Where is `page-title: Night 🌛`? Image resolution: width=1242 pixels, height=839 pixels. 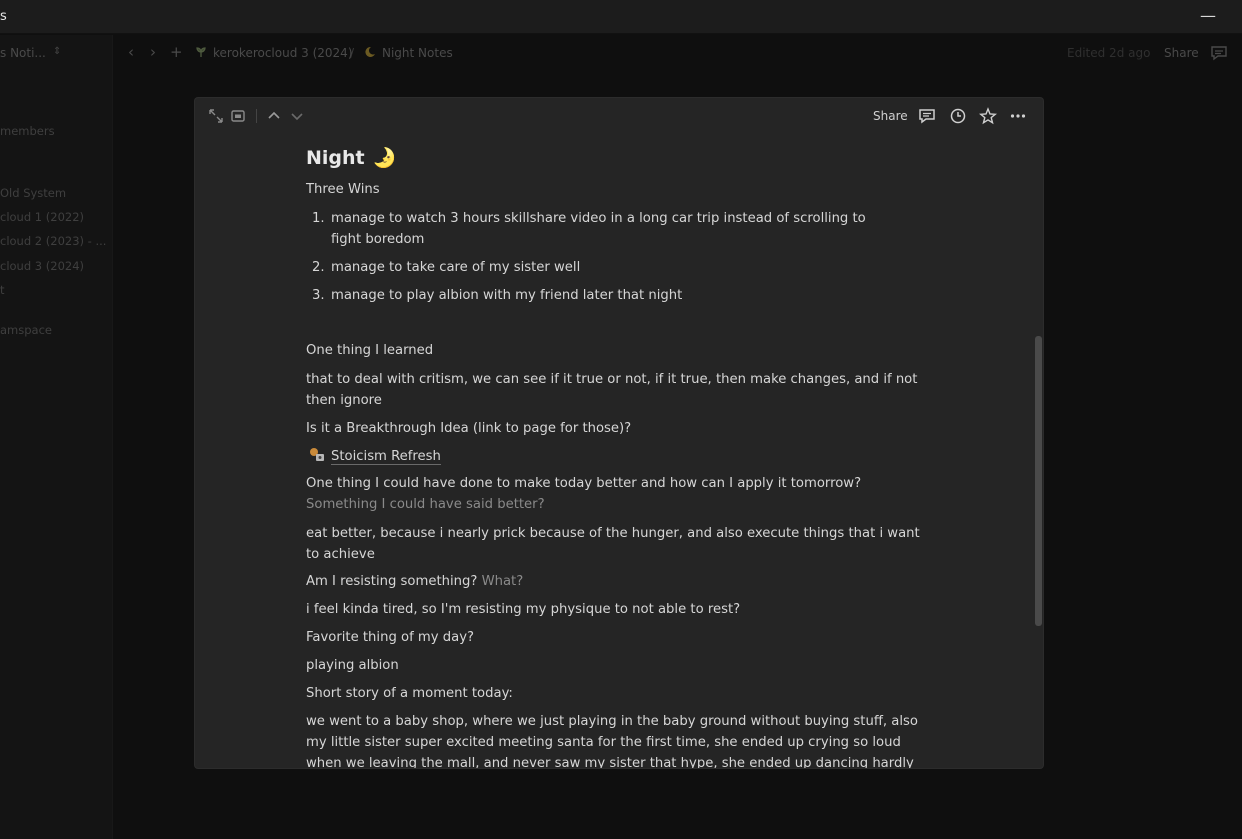
page-title: Night 🌛 is located at coordinates (351, 157).